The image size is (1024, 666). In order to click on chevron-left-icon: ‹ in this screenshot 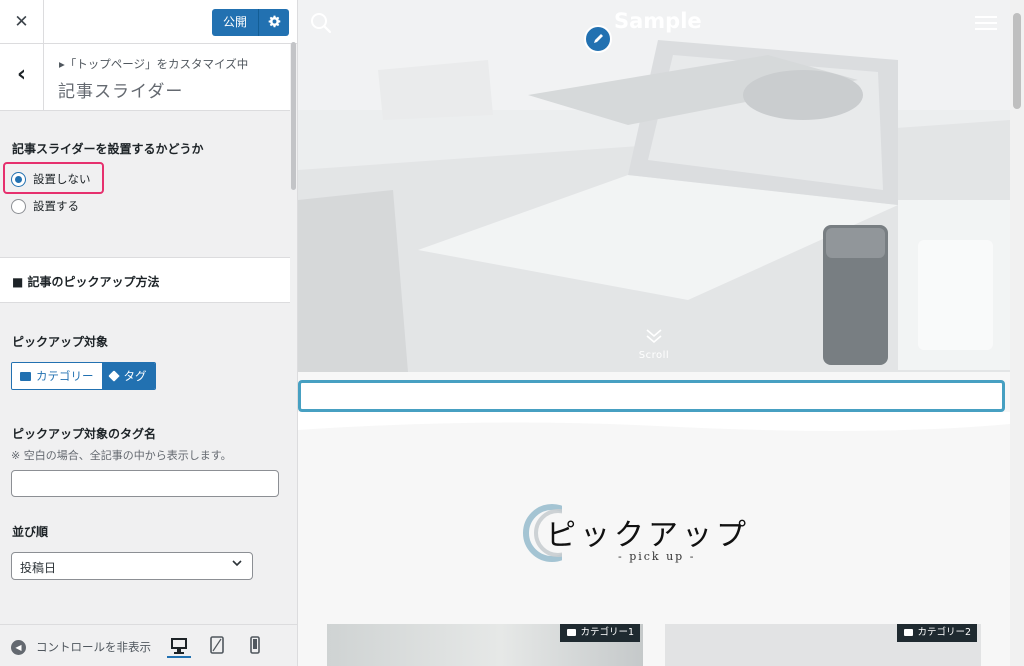, I will do `click(21, 74)`.